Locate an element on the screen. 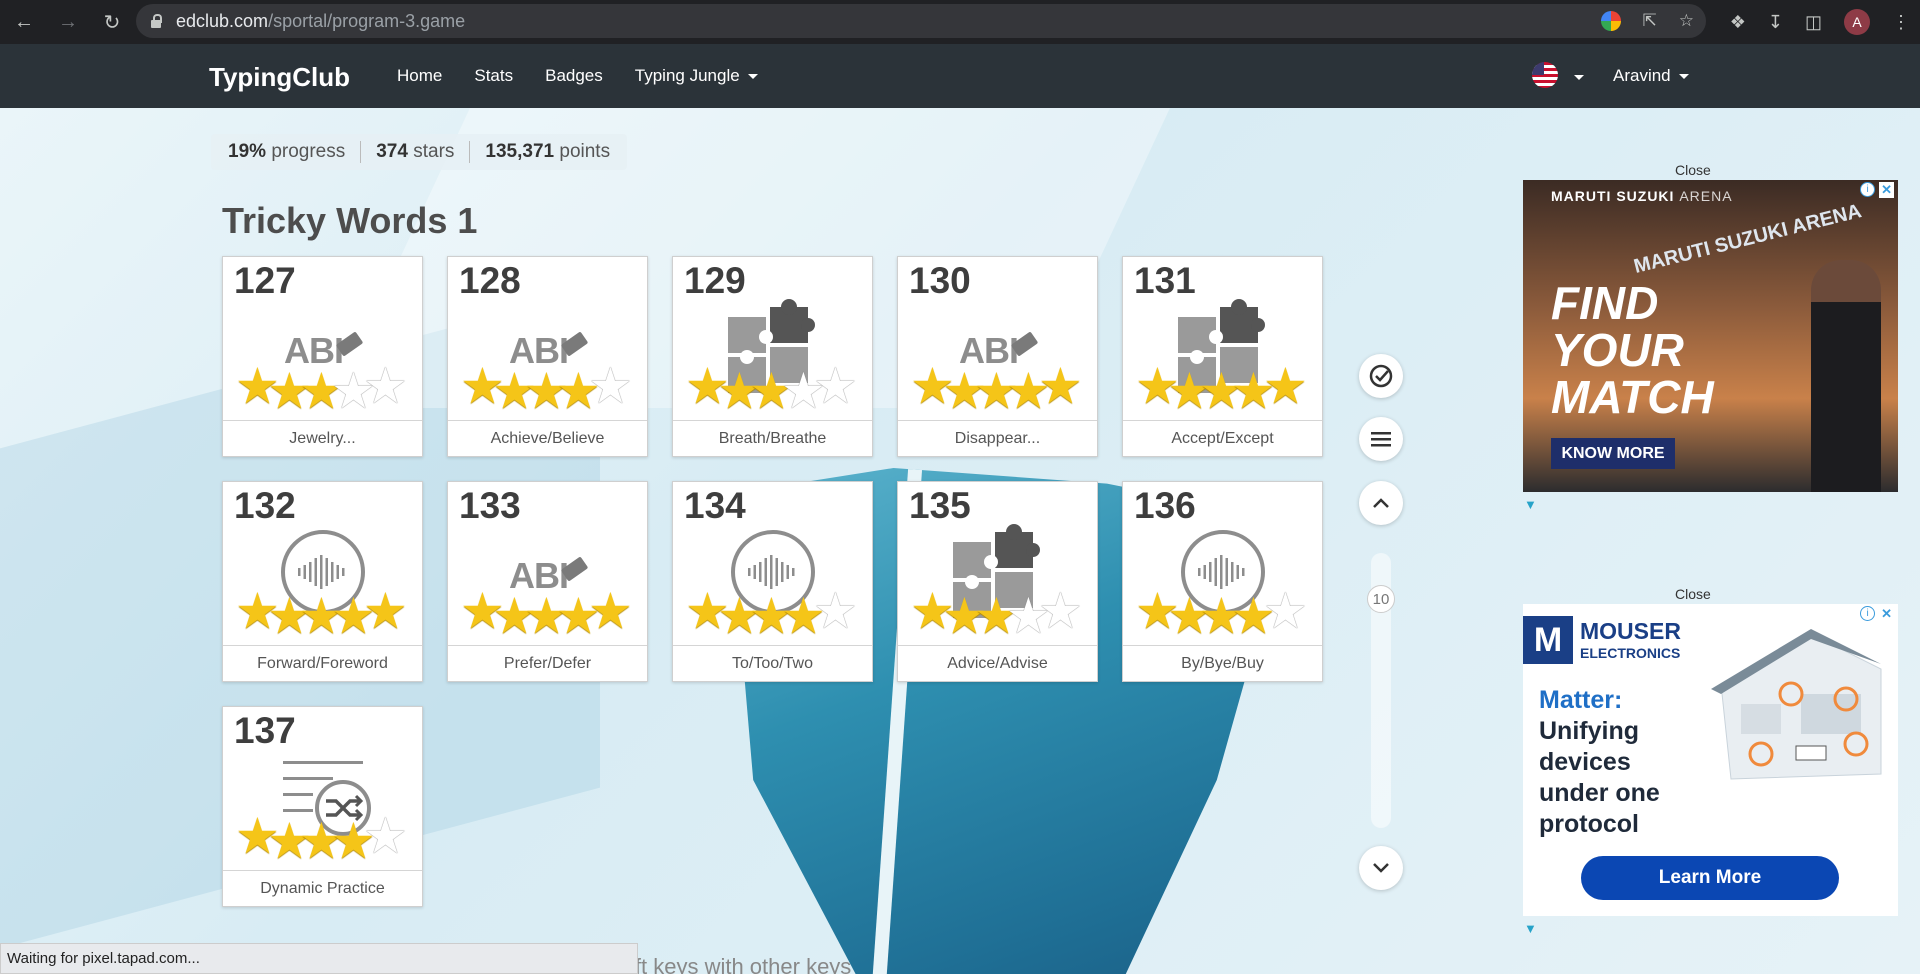 This screenshot has width=1920, height=974. smart-home-illustration is located at coordinates (1801, 704).